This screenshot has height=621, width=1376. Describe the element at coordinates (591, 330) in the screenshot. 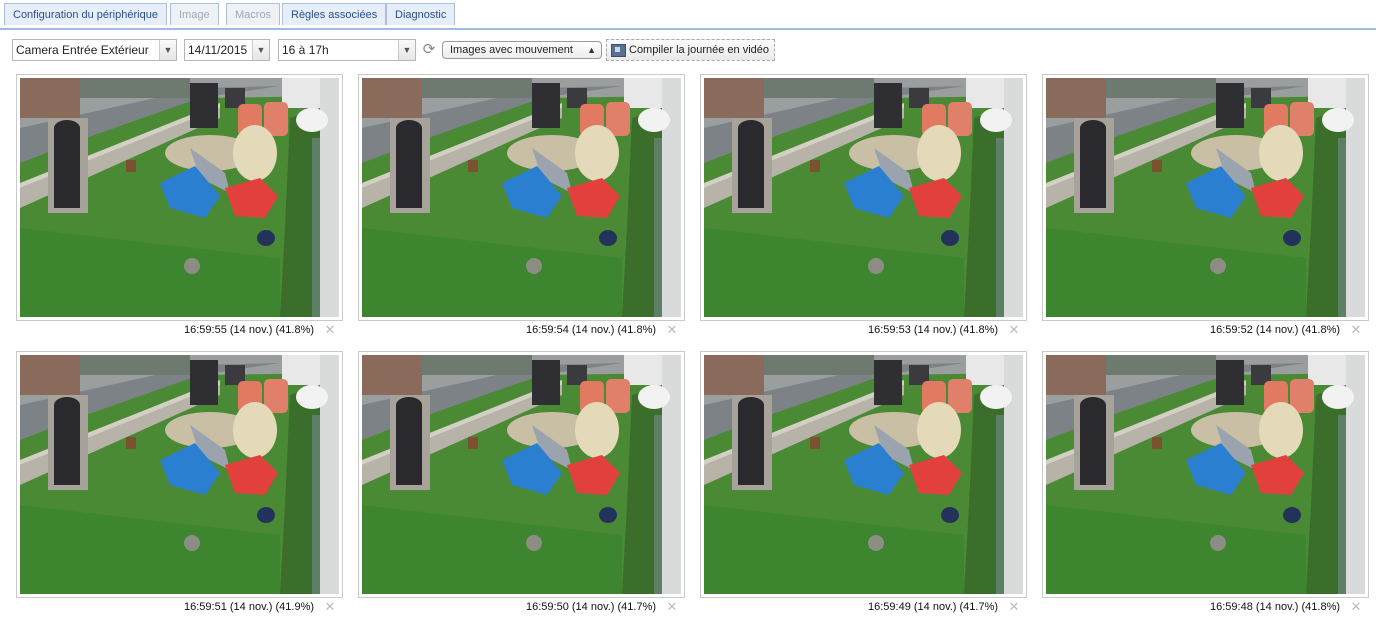

I see `image-caption: 16:59:54 (14 nov.) (41.8%)` at that location.